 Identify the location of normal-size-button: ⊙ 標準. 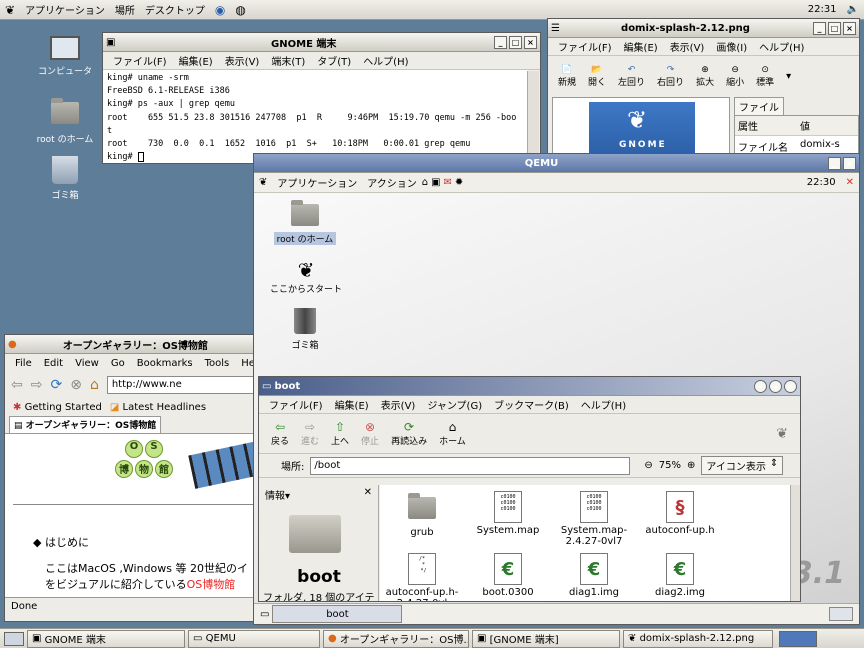
(765, 76).